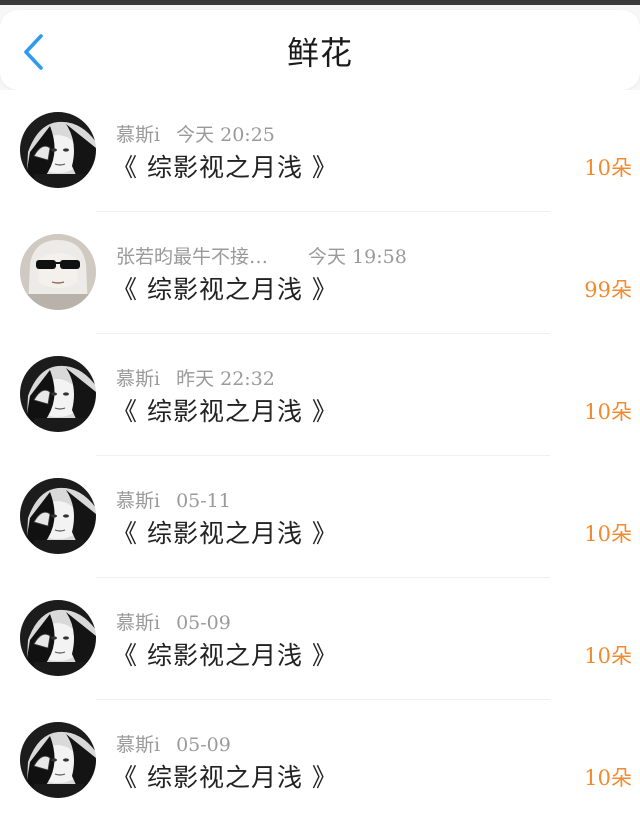 The width and height of the screenshot is (640, 822). I want to click on list-item: 慕斯i 今天 20:25 《 综影视之月浅 》 10朵, so click(320, 151).